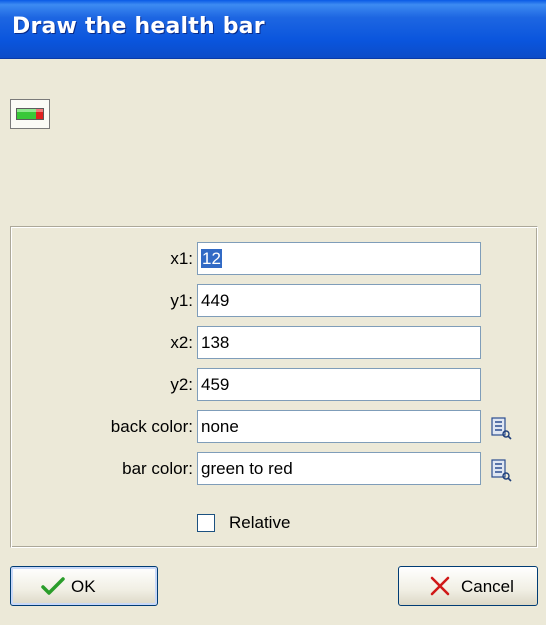  I want to click on relative-checkbox, so click(206, 523).